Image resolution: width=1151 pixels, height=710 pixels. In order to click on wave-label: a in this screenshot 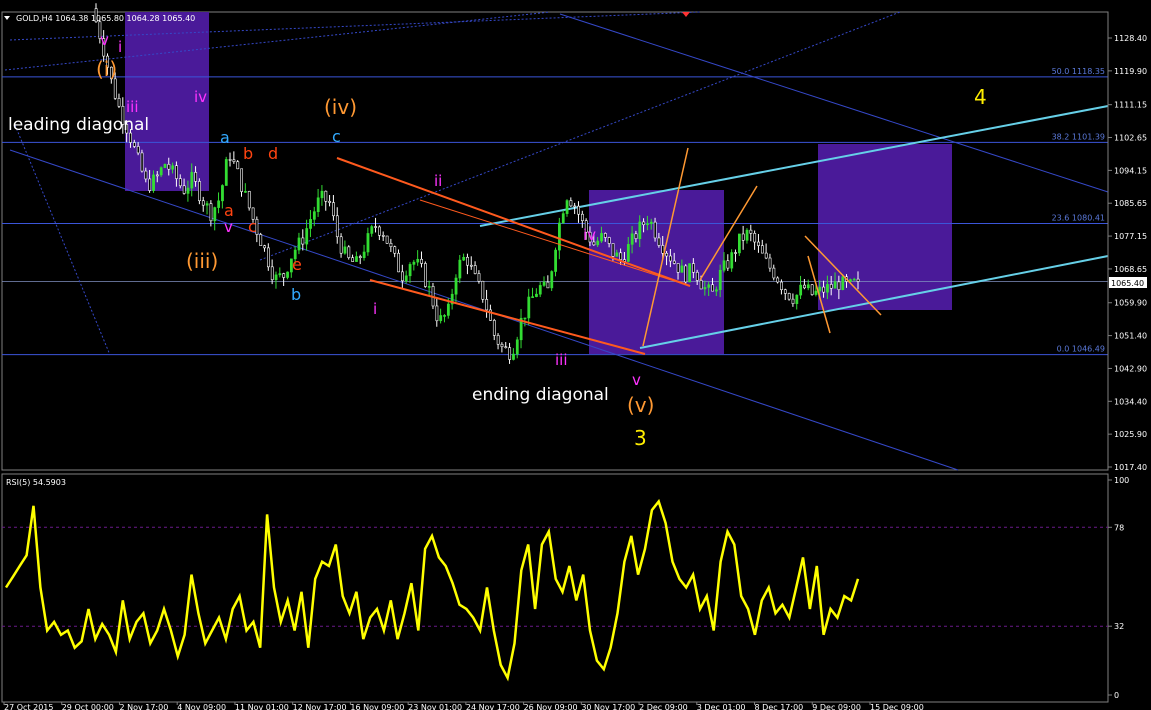, I will do `click(225, 137)`.